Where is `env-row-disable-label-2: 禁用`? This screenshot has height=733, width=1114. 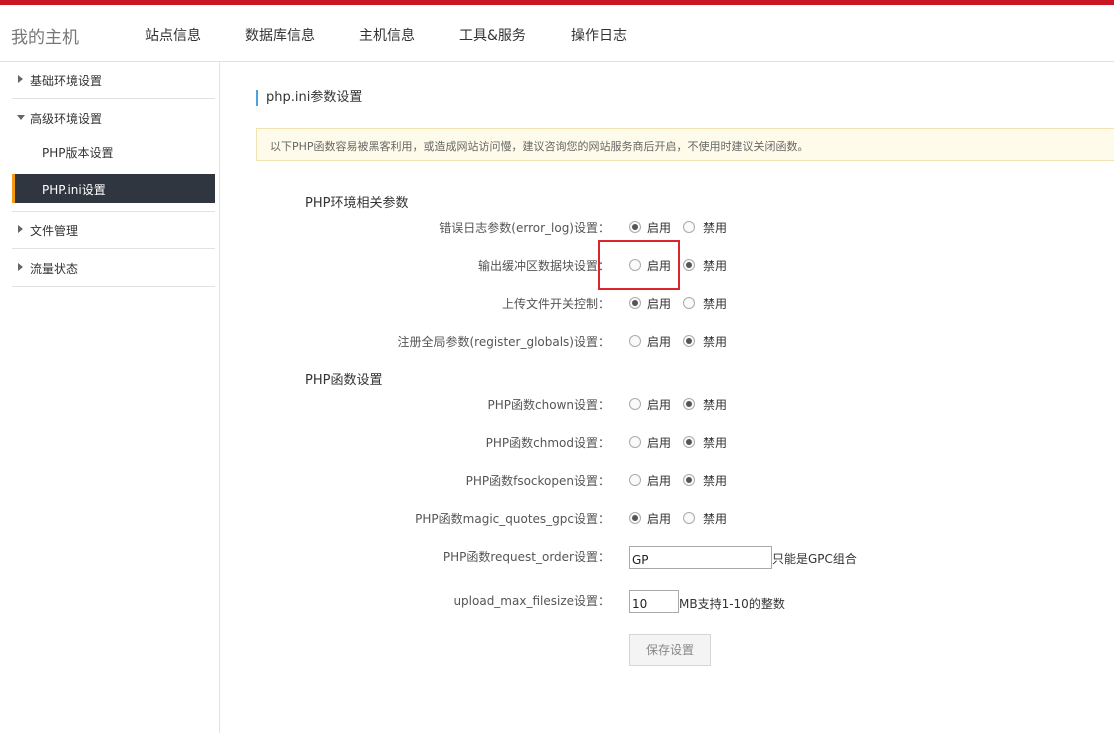 env-row-disable-label-2: 禁用 is located at coordinates (715, 303).